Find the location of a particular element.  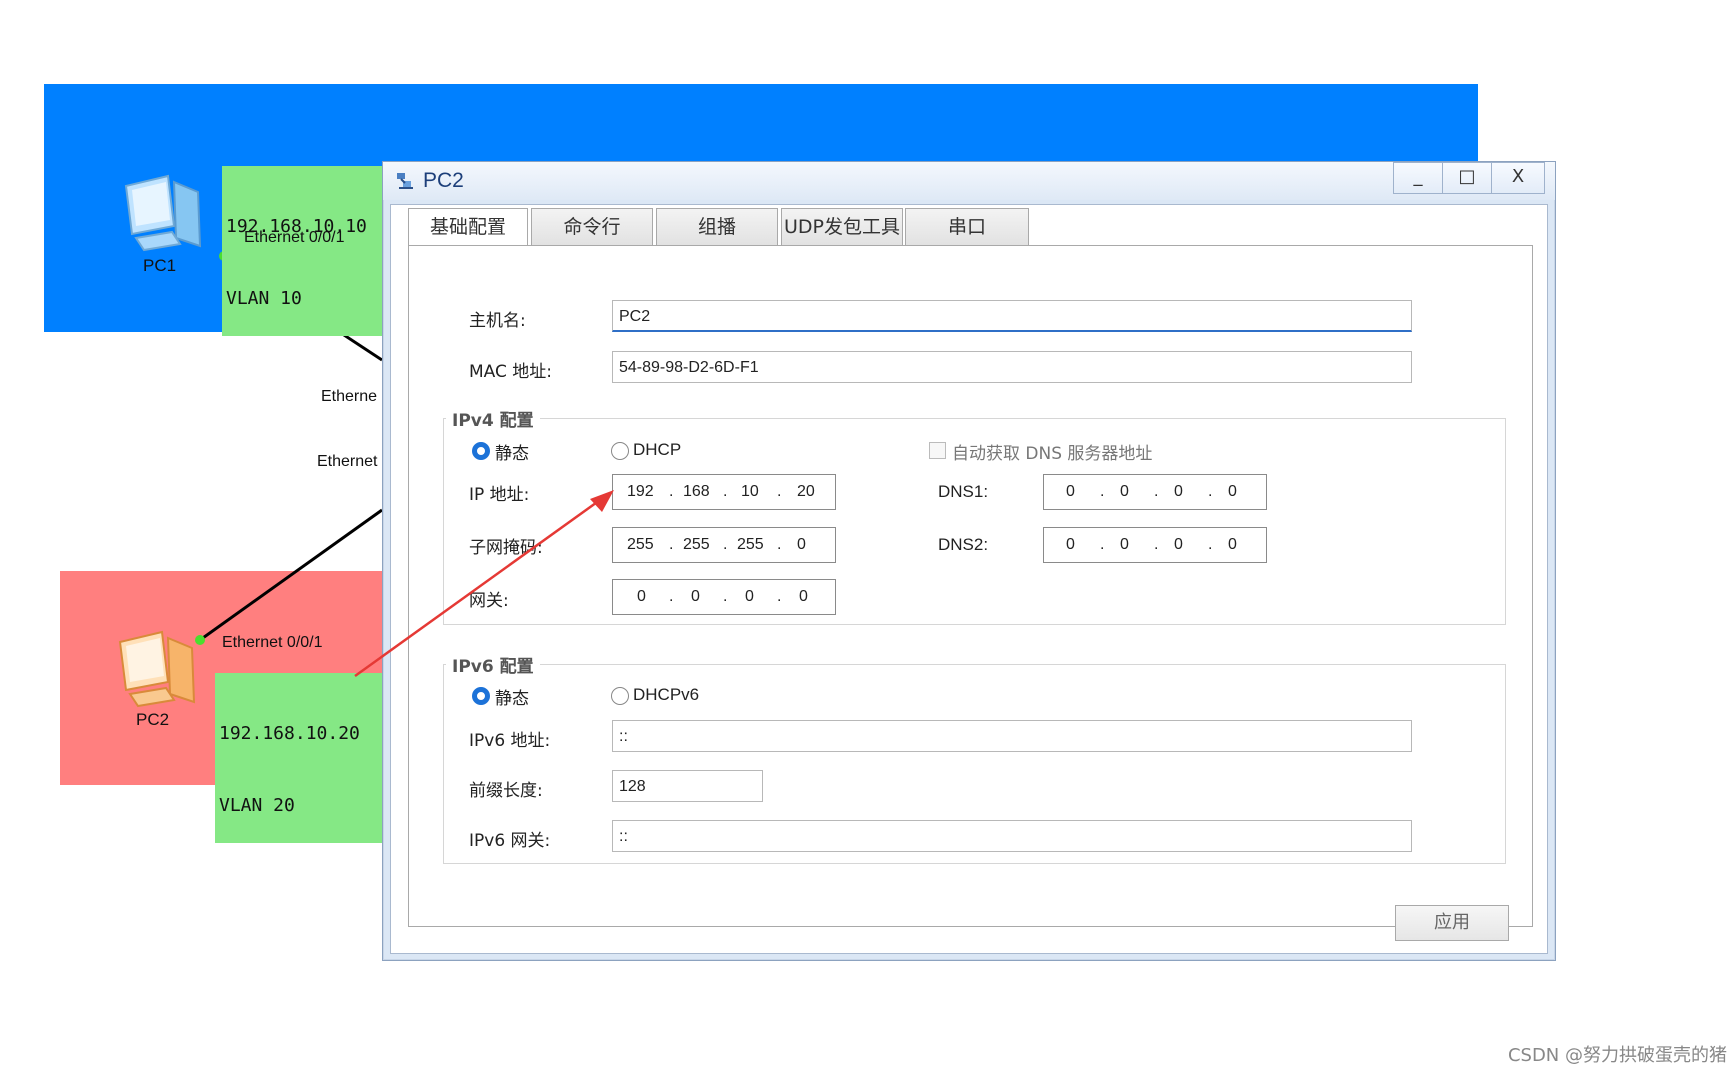

arrow-head is located at coordinates (602, 501).